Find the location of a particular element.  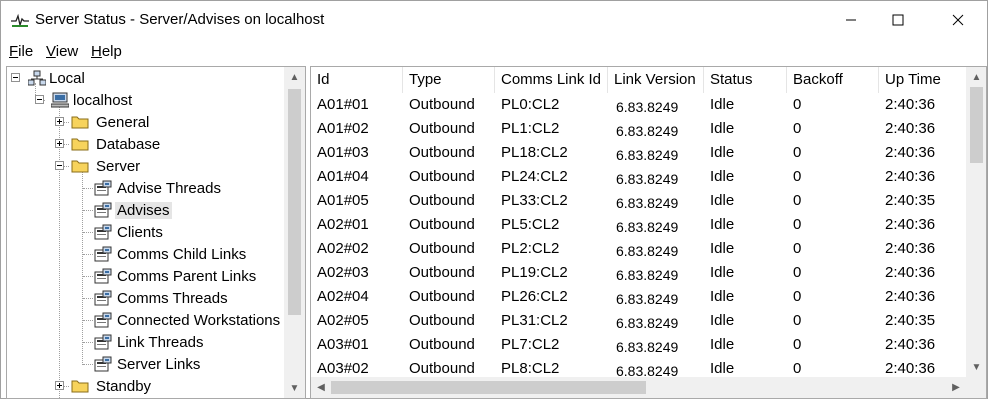

tree-item-database: Database is located at coordinates (142, 144).